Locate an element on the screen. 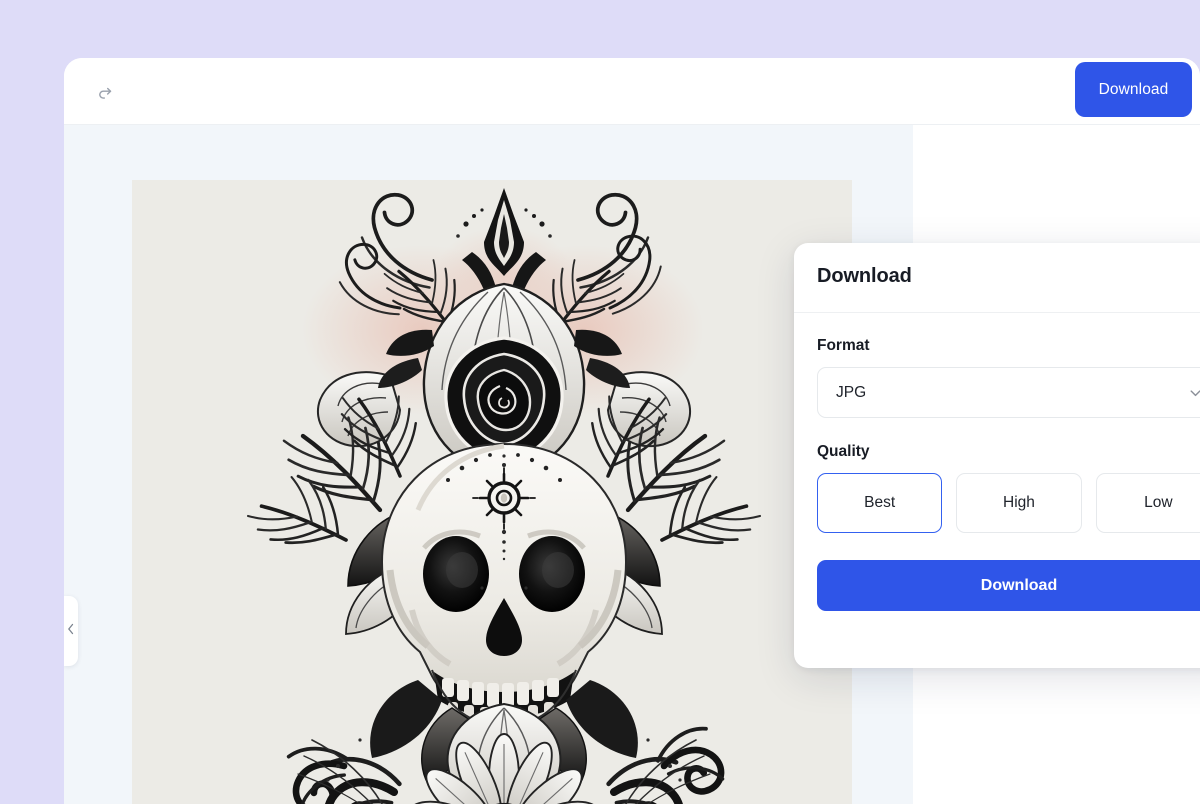 The height and width of the screenshot is (804, 1200). quality-option-low: Low is located at coordinates (1147, 503).